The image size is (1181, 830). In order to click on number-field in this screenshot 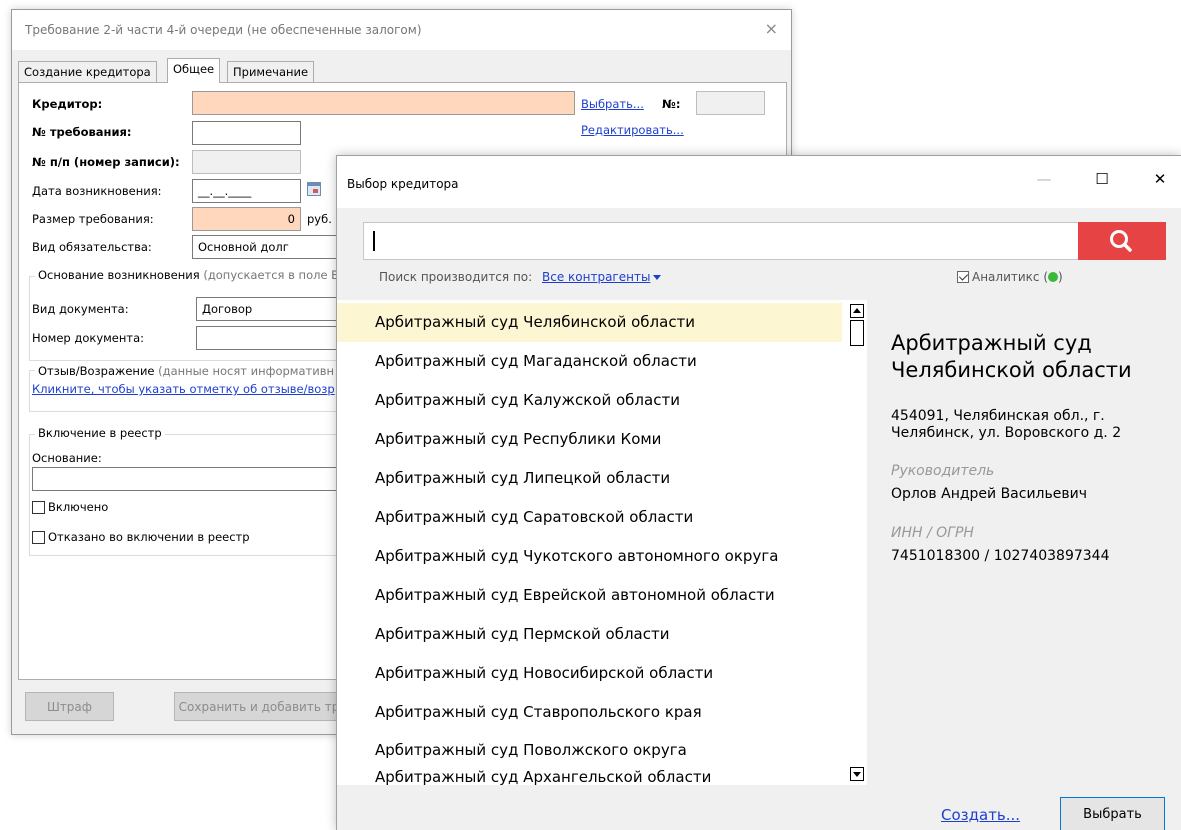, I will do `click(730, 103)`.